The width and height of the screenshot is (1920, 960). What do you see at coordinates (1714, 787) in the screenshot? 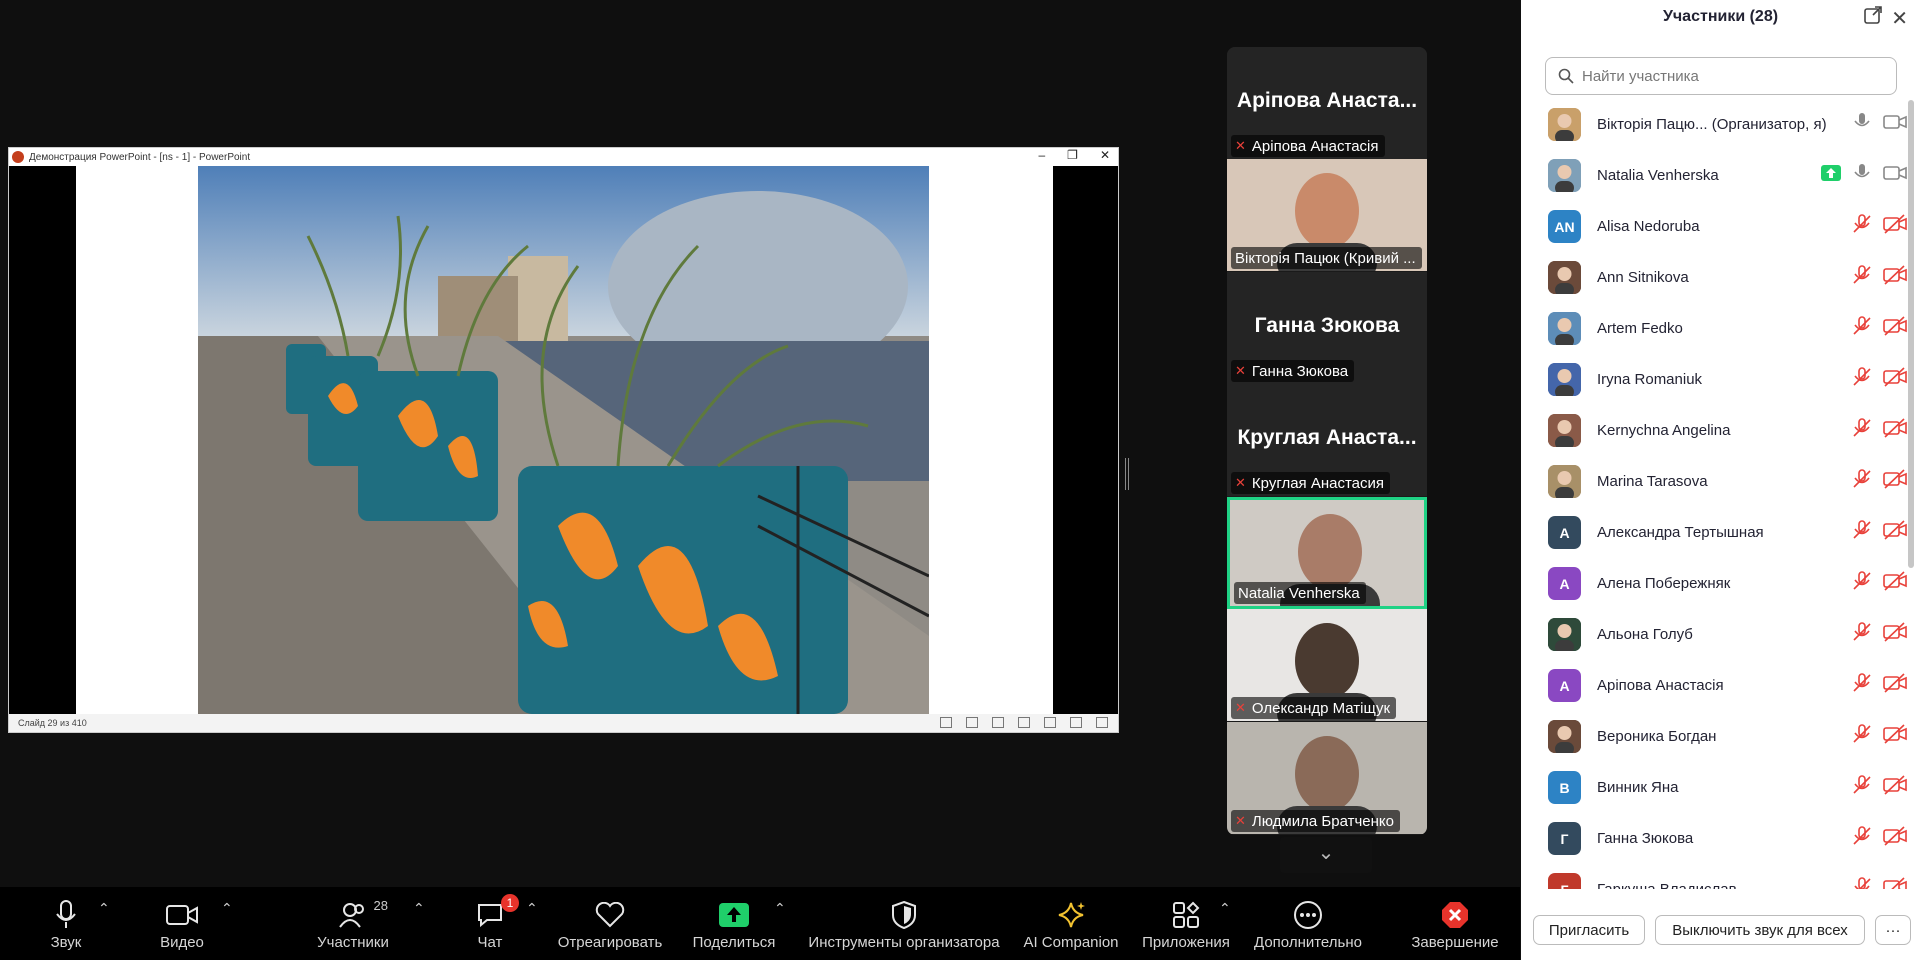
I see `participant-row: В Винник Яна` at bounding box center [1714, 787].